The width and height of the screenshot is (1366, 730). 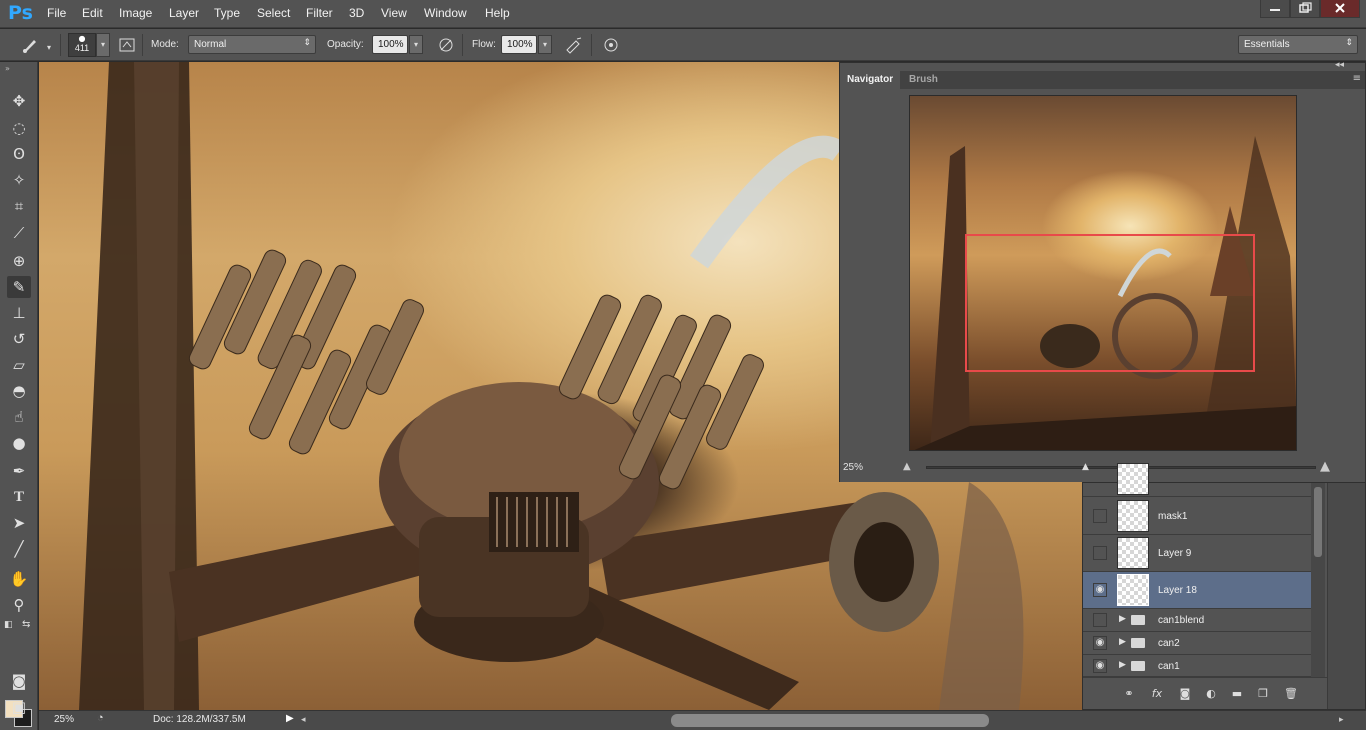 What do you see at coordinates (907, 466) in the screenshot?
I see `zoom-out-mountain-icon: ▲` at bounding box center [907, 466].